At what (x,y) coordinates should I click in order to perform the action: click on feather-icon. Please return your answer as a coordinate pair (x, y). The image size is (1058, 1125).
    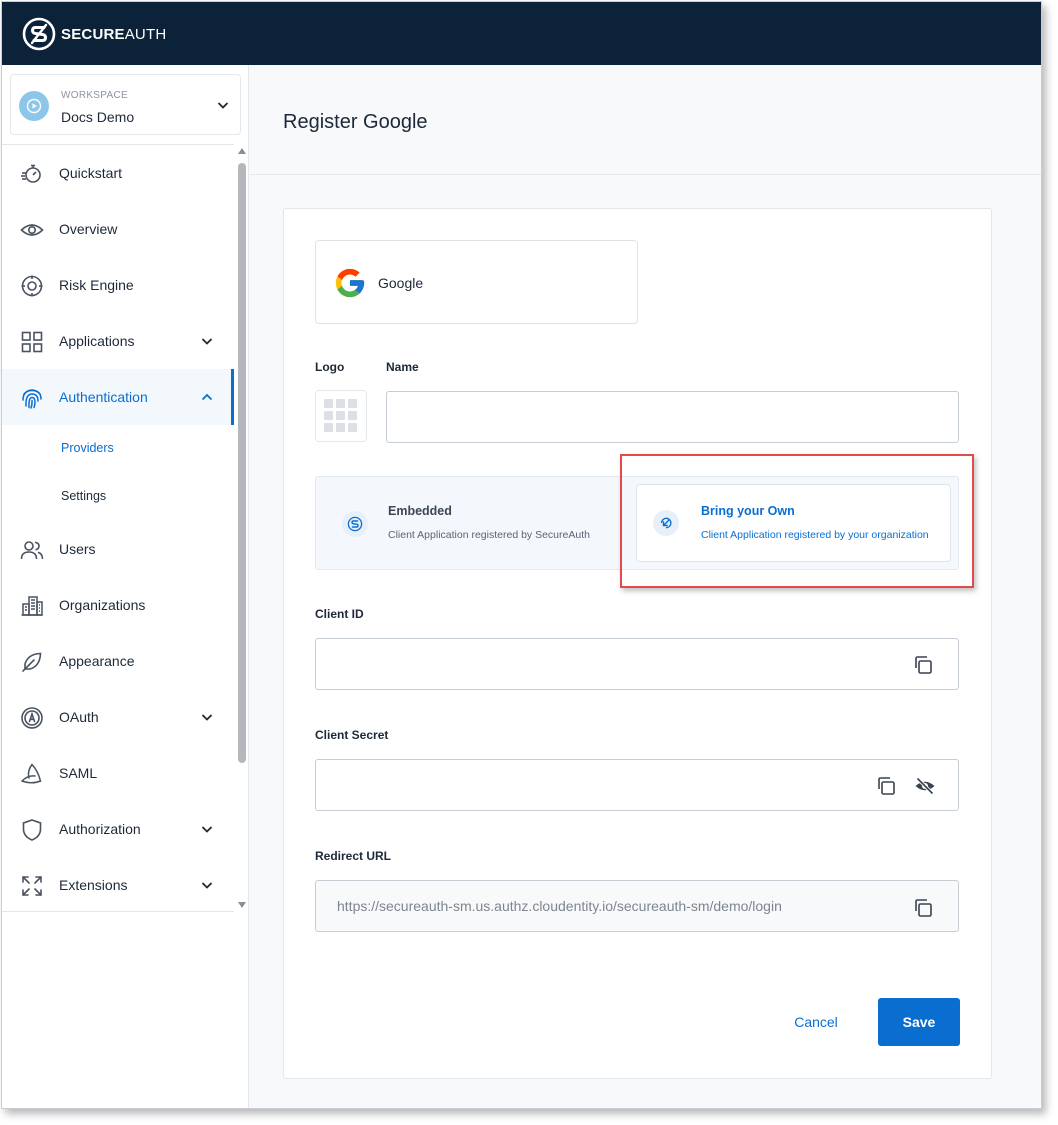
    Looking at the image, I should click on (32, 662).